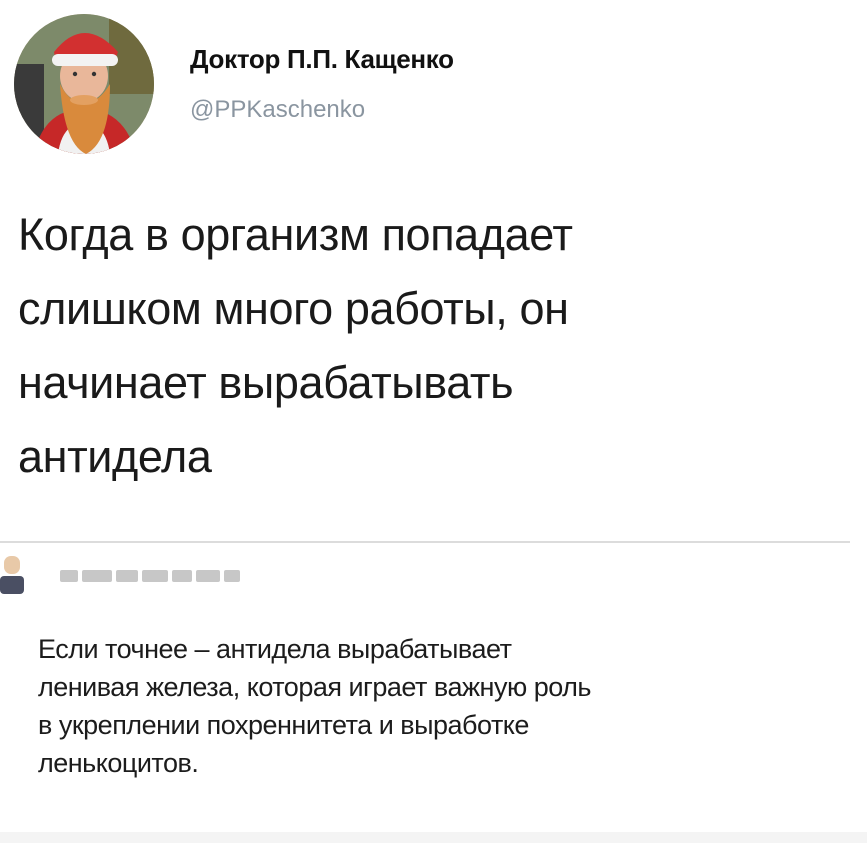 The height and width of the screenshot is (843, 867). What do you see at coordinates (13, 576) in the screenshot?
I see `reply-avatar` at bounding box center [13, 576].